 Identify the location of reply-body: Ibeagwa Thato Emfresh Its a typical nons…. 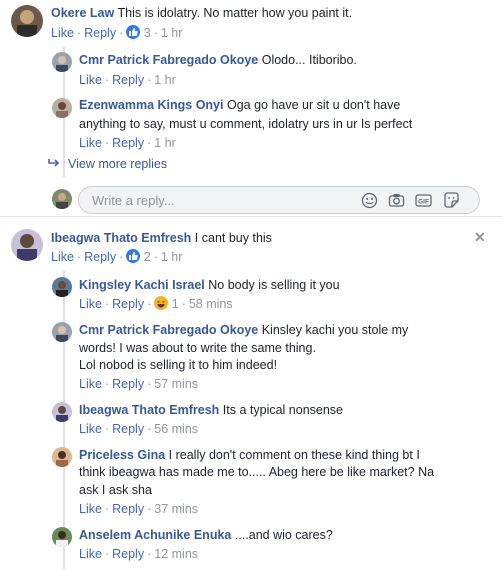
(211, 410).